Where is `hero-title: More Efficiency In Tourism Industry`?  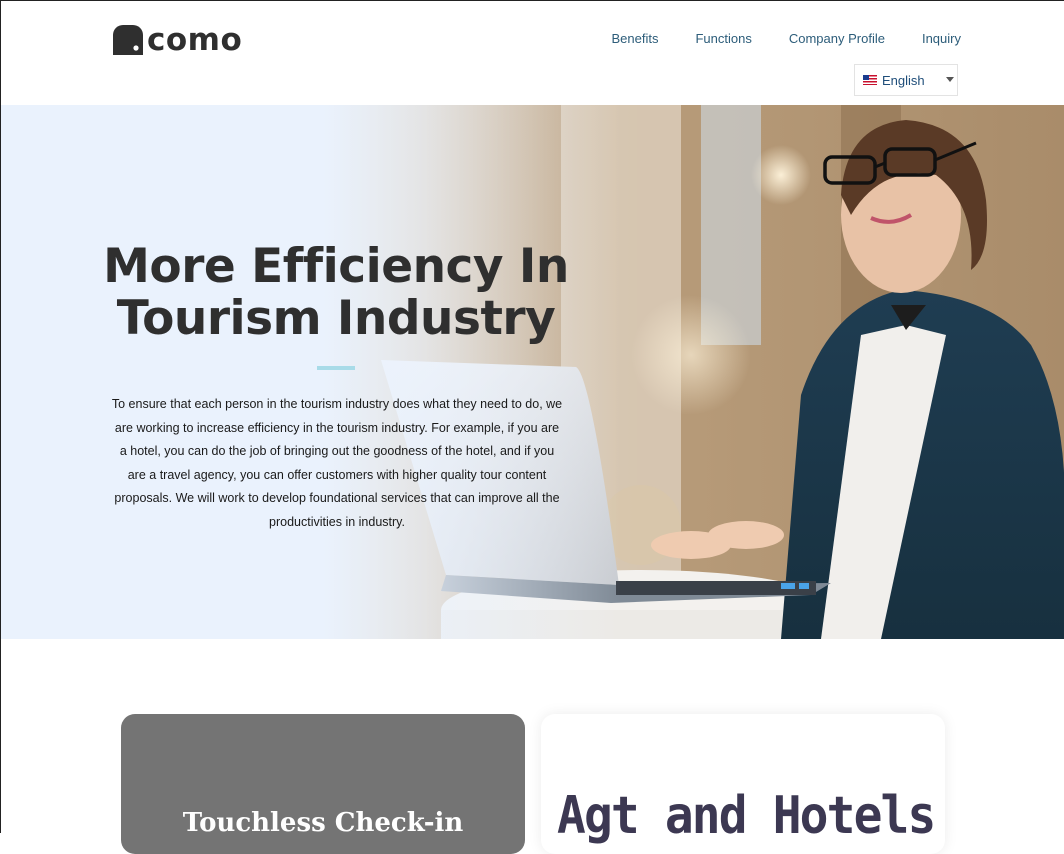 hero-title: More Efficiency In Tourism Industry is located at coordinates (336, 293).